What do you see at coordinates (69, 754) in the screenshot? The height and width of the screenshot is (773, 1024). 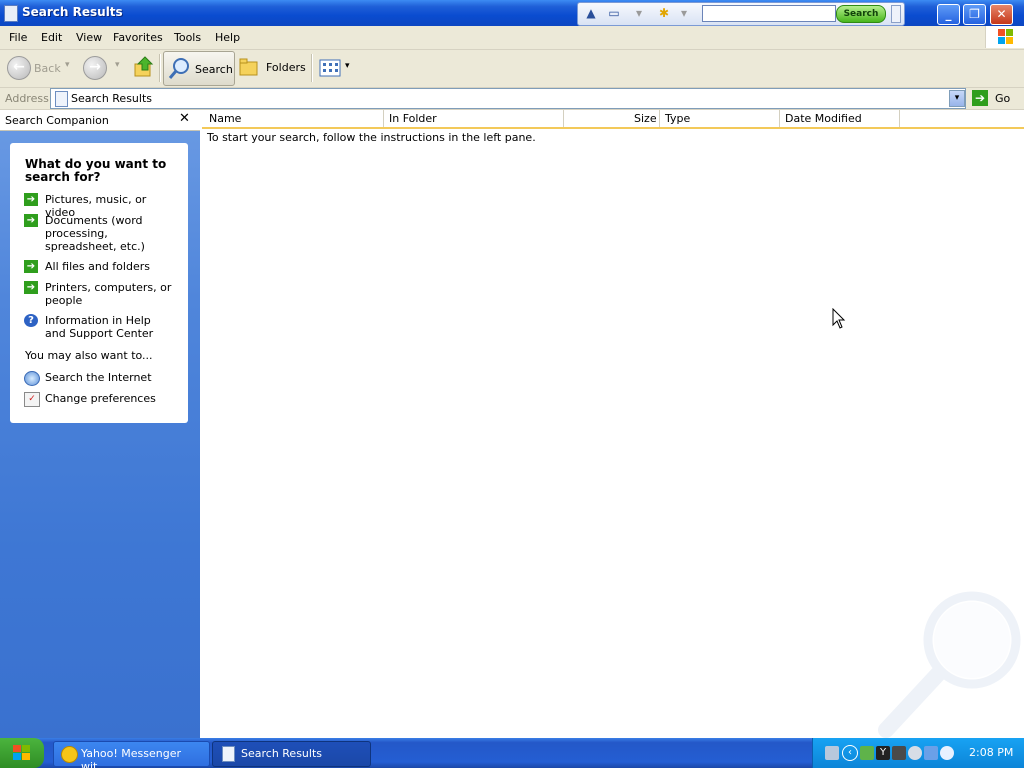 I see `smiley-icon` at bounding box center [69, 754].